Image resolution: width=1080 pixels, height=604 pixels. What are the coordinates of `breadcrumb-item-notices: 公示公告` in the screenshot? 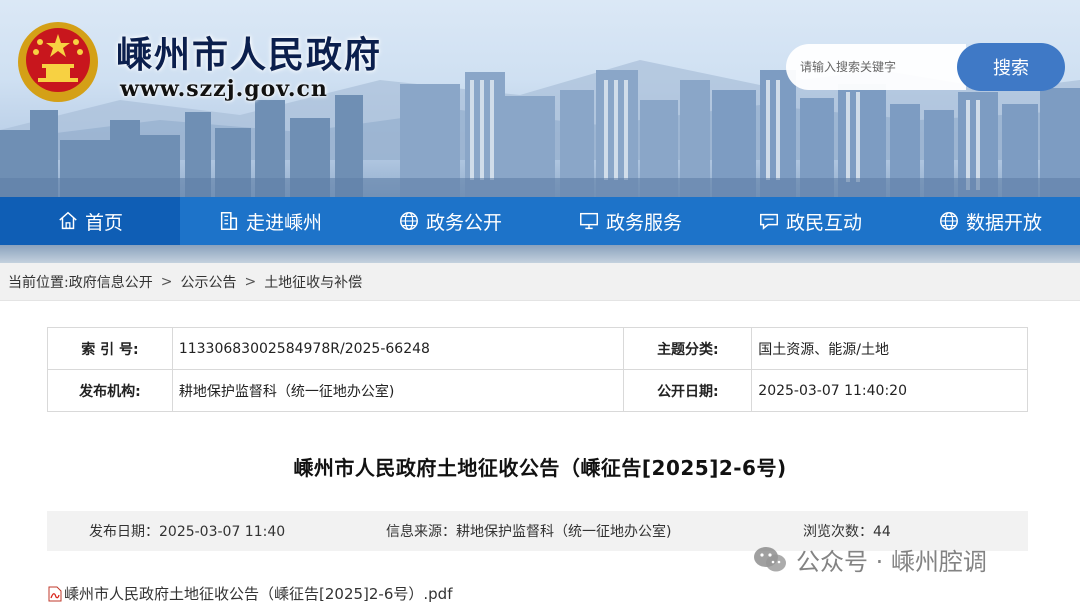 It's located at (208, 282).